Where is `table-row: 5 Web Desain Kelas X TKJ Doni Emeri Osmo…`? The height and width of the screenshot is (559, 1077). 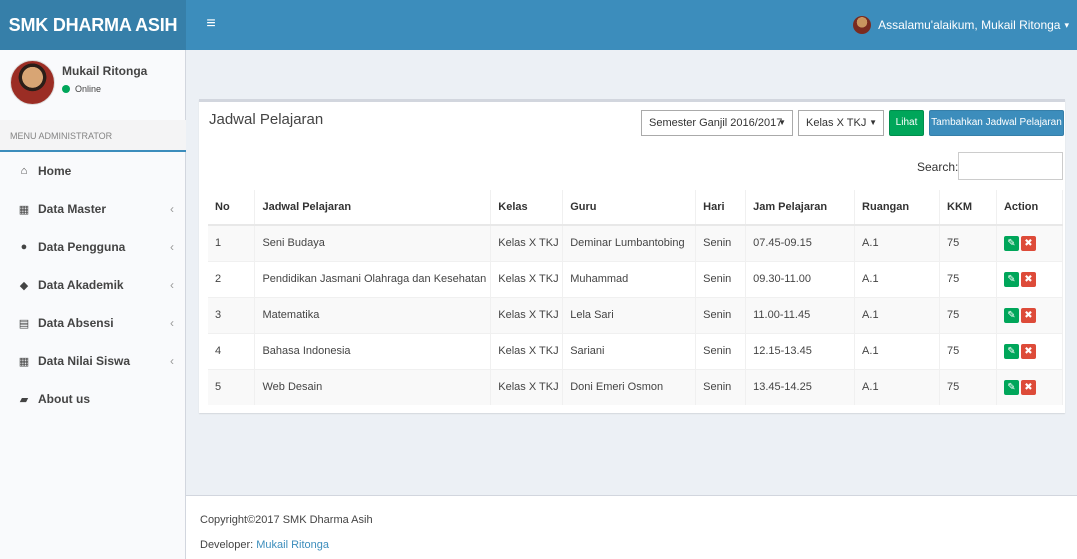
table-row: 5 Web Desain Kelas X TKJ Doni Emeri Osmo… is located at coordinates (636, 386).